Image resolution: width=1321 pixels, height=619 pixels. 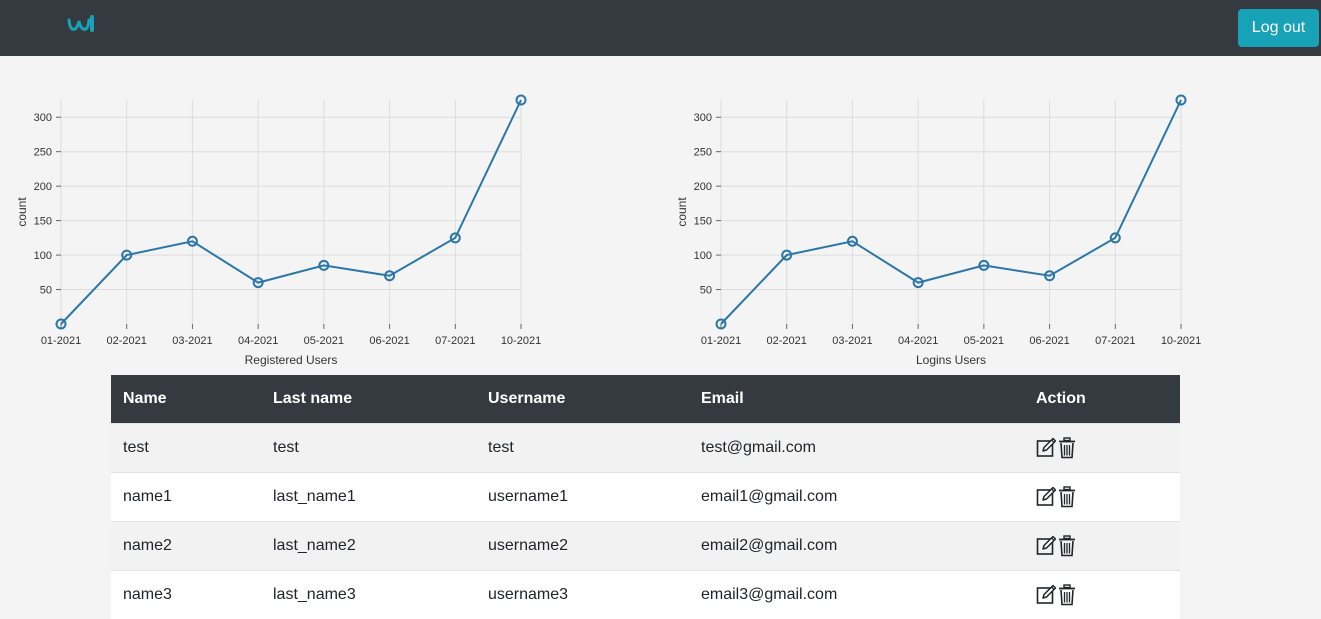 I want to click on header-username: Username, so click(x=582, y=399).